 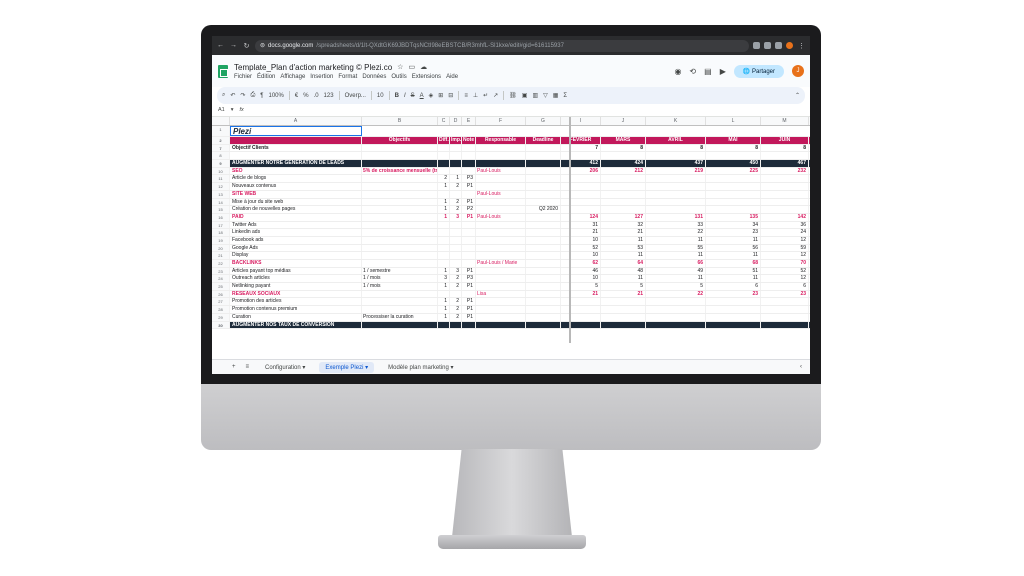 I want to click on header-cell: Responsable, so click(x=501, y=140).